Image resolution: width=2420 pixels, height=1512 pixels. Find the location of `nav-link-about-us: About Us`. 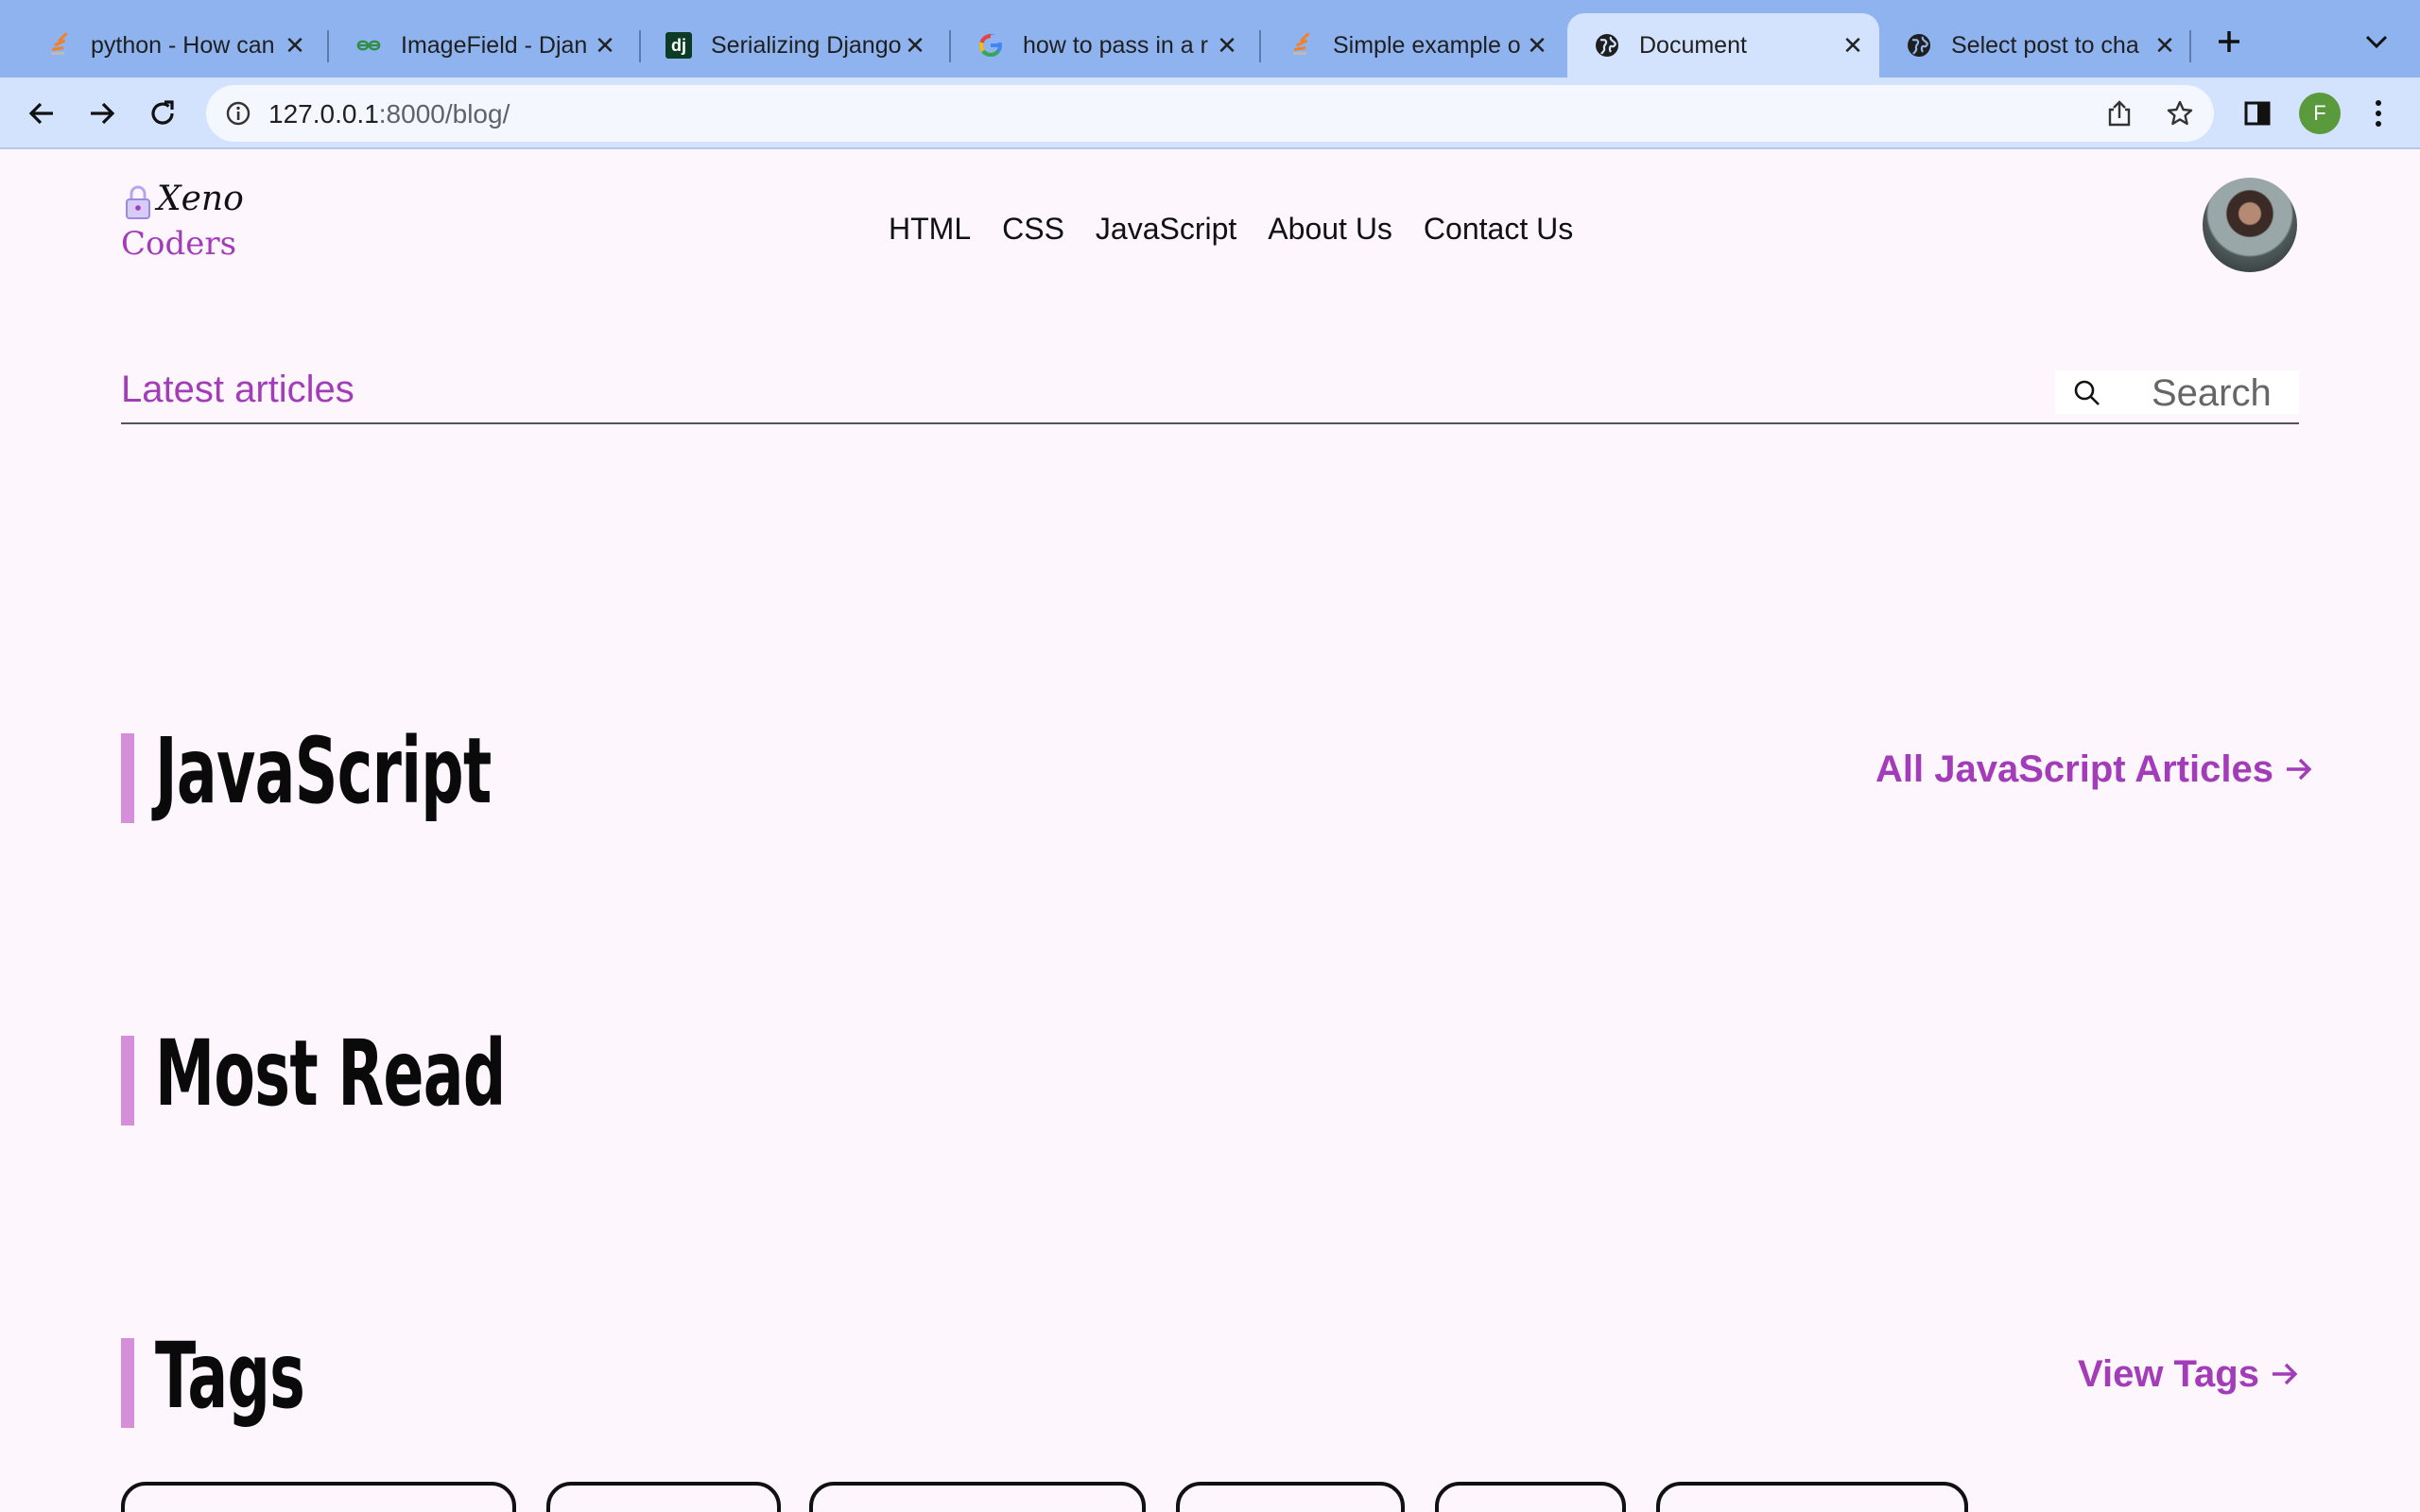

nav-link-about-us: About Us is located at coordinates (1330, 229).